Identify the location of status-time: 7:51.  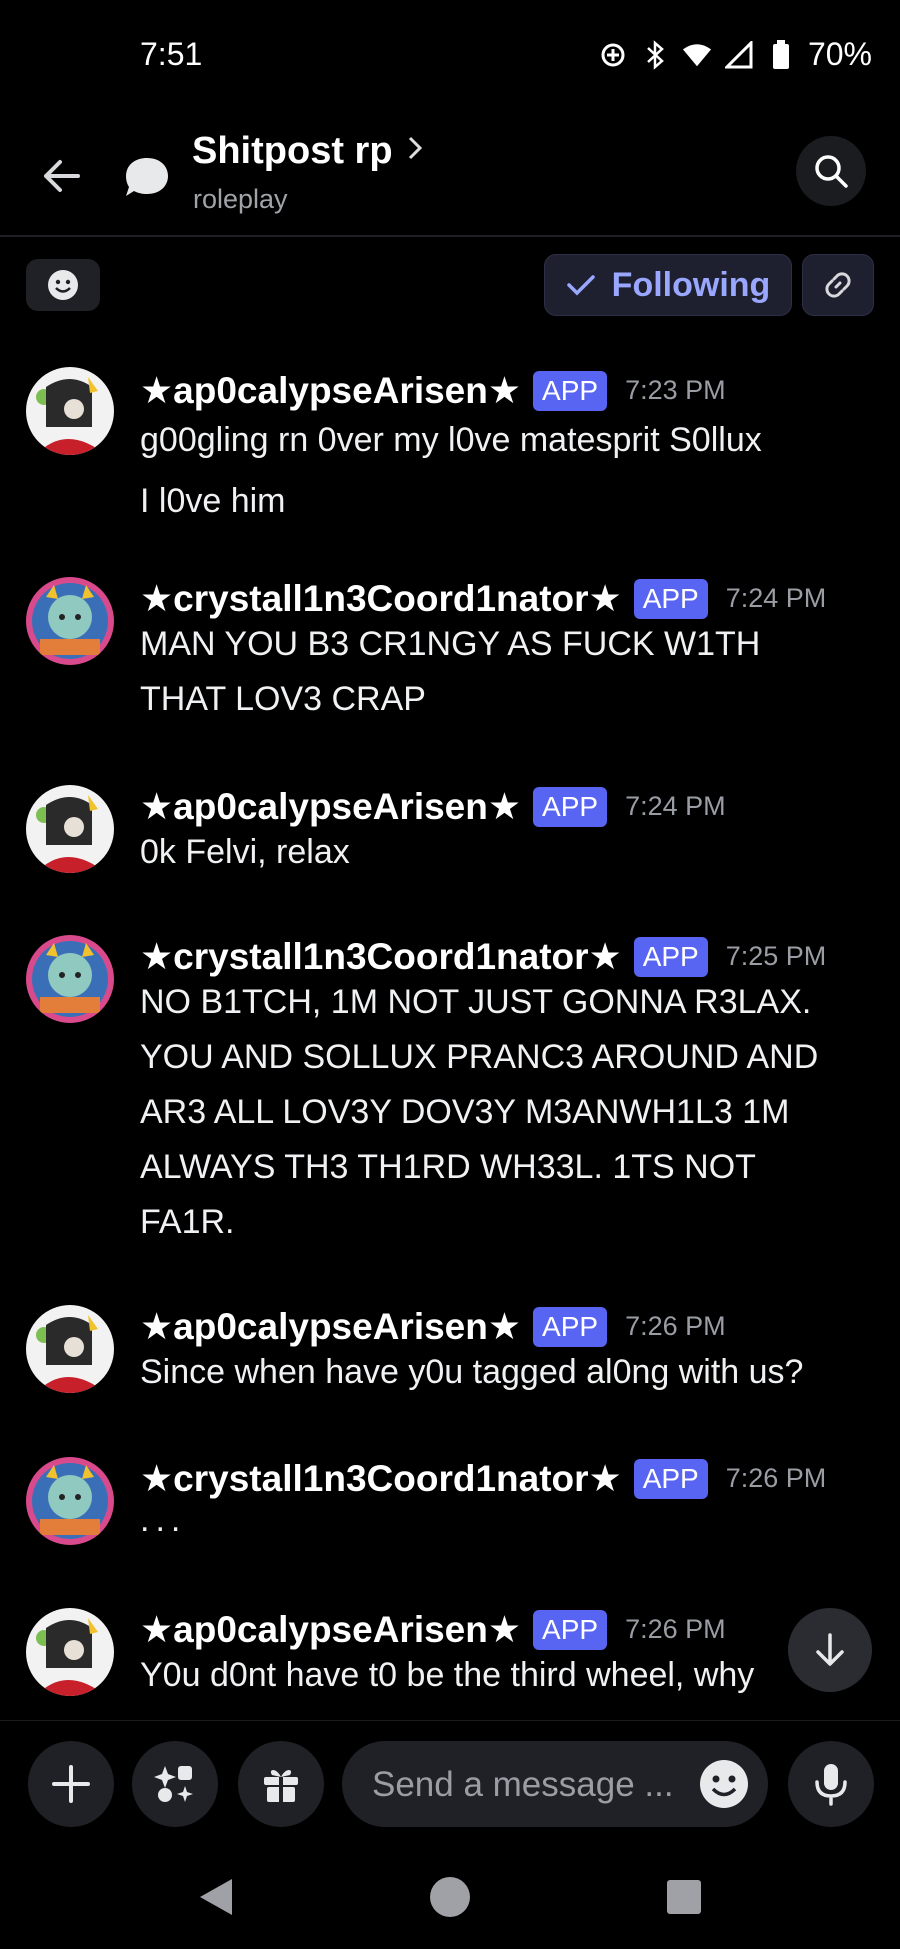
(171, 54).